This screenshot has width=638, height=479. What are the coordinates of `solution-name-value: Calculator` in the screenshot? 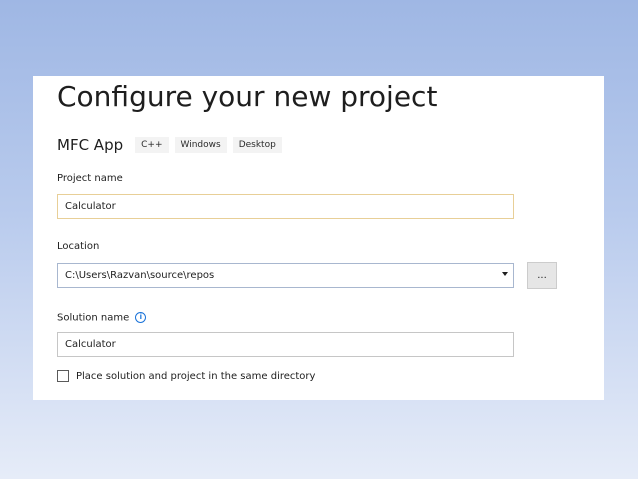 It's located at (90, 344).